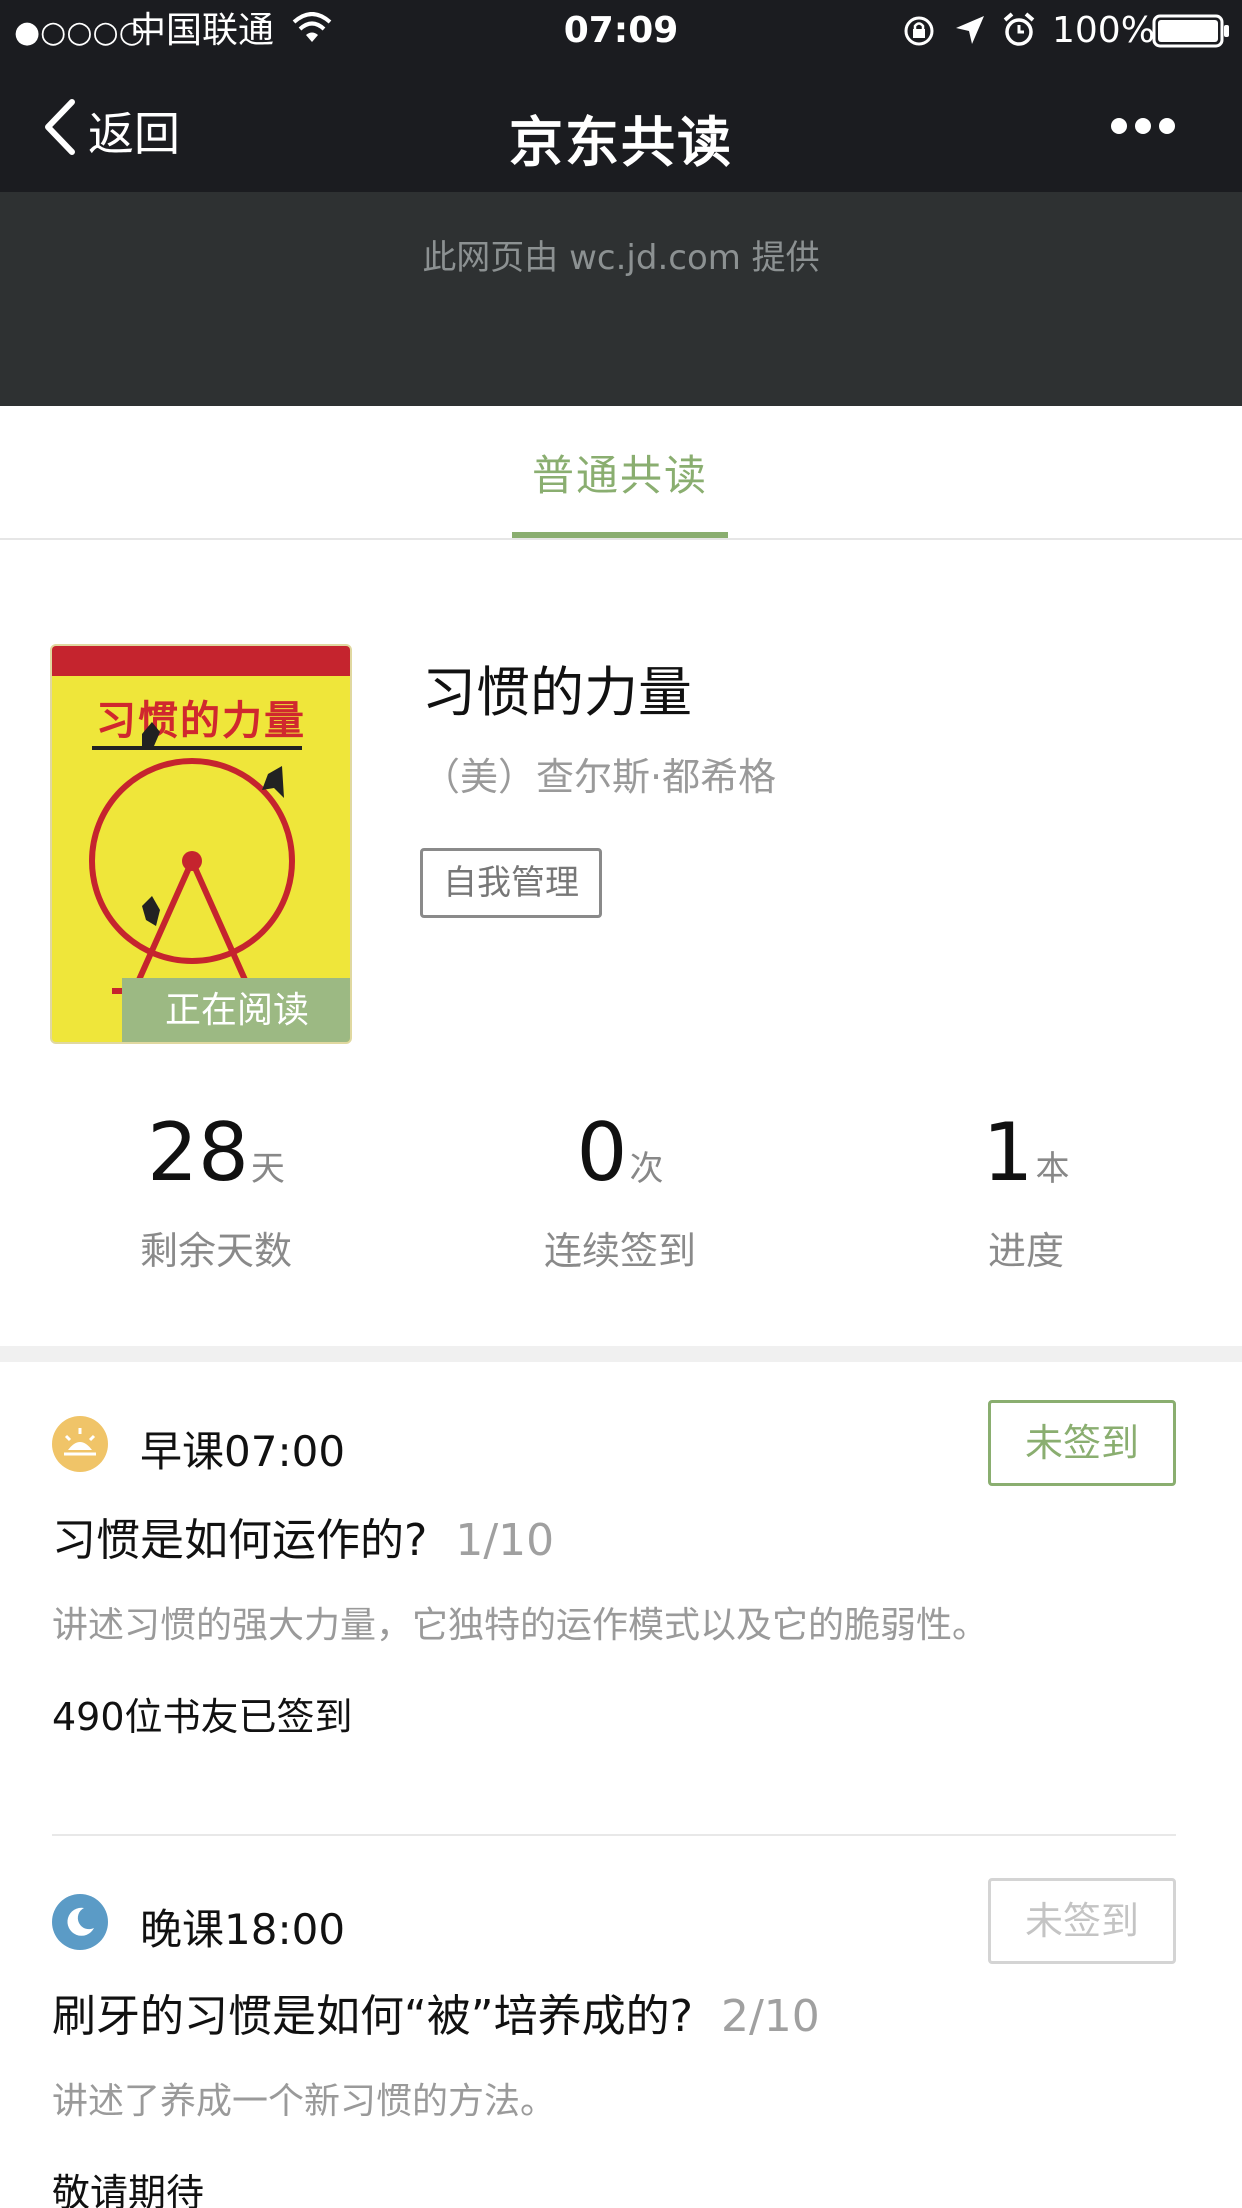 The image size is (1242, 2208). What do you see at coordinates (619, 475) in the screenshot?
I see `tab-label: 普通共读` at bounding box center [619, 475].